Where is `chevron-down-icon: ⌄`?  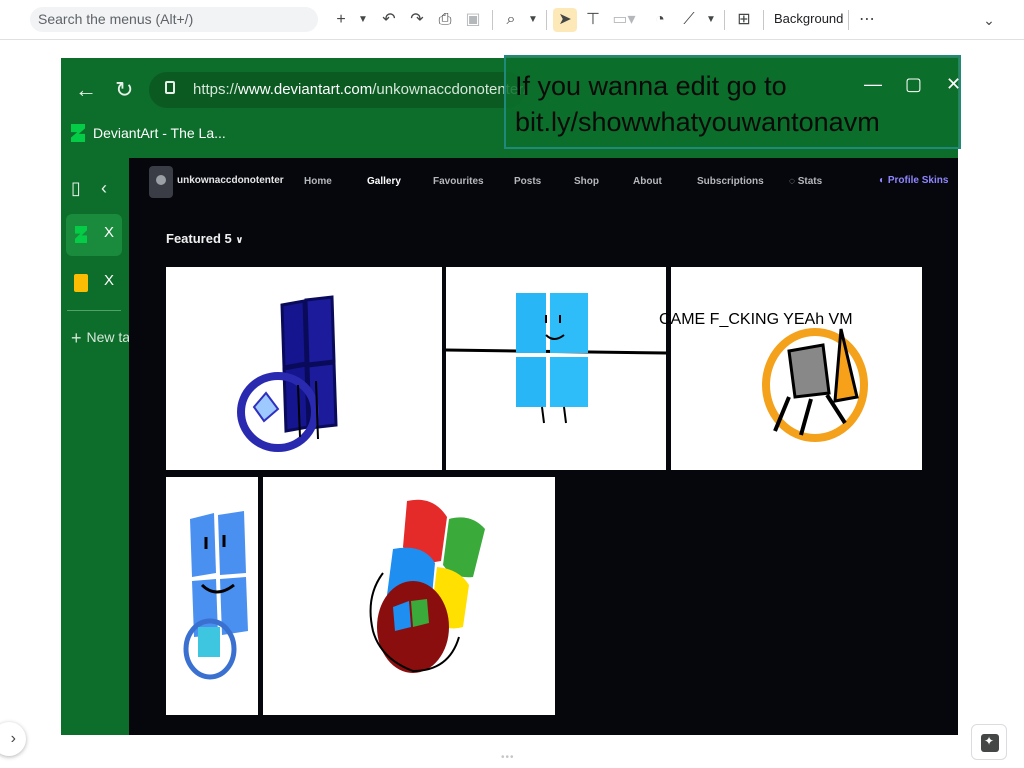 chevron-down-icon: ⌄ is located at coordinates (989, 20).